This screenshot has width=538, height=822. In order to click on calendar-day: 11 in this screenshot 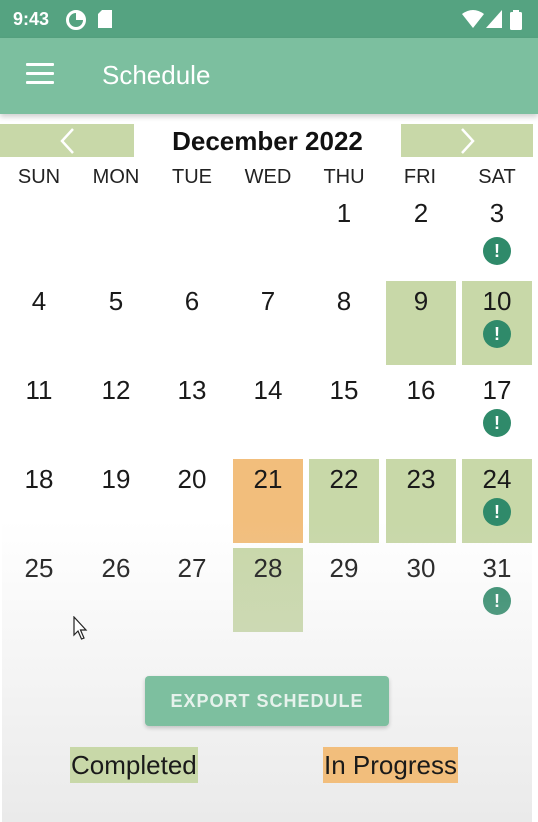, I will do `click(39, 412)`.